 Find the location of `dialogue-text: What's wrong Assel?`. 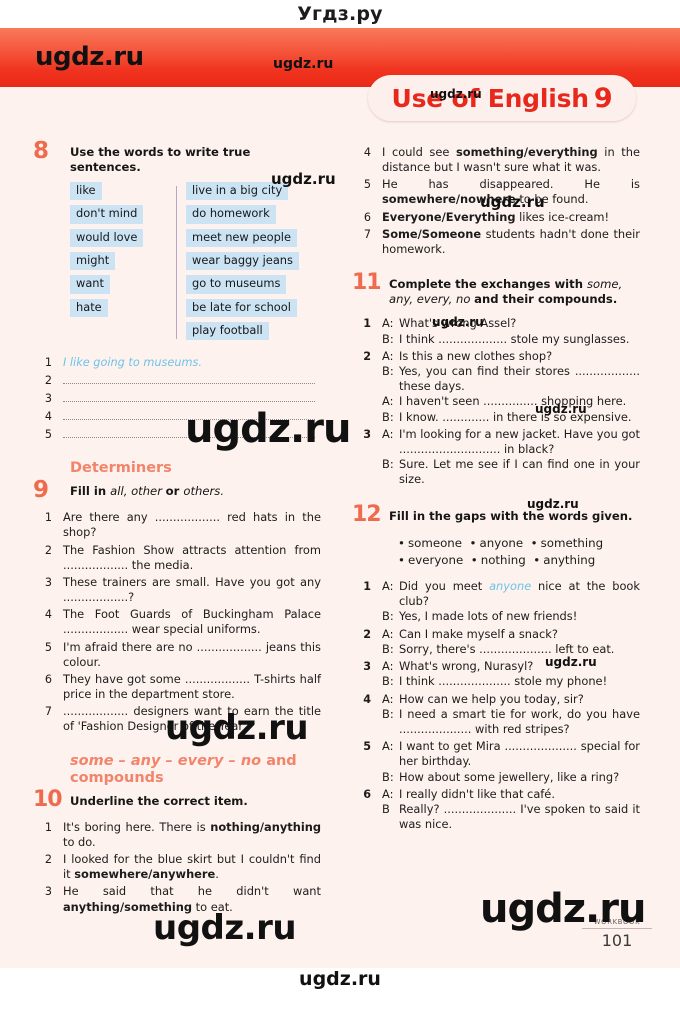

dialogue-text: What's wrong Assel? is located at coordinates (519, 323).